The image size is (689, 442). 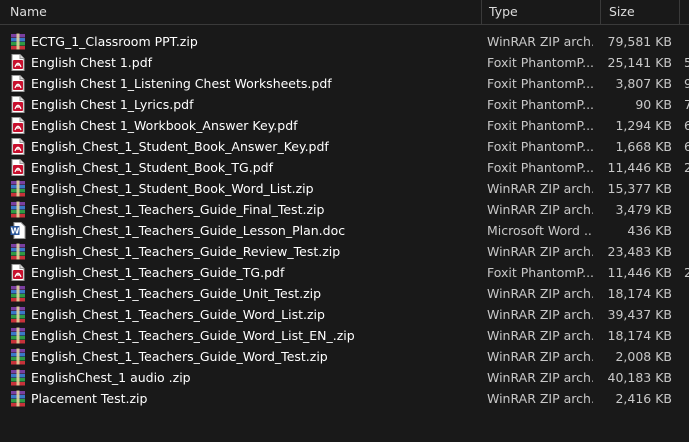 What do you see at coordinates (643, 398) in the screenshot?
I see `file-size: 2,416 KB` at bounding box center [643, 398].